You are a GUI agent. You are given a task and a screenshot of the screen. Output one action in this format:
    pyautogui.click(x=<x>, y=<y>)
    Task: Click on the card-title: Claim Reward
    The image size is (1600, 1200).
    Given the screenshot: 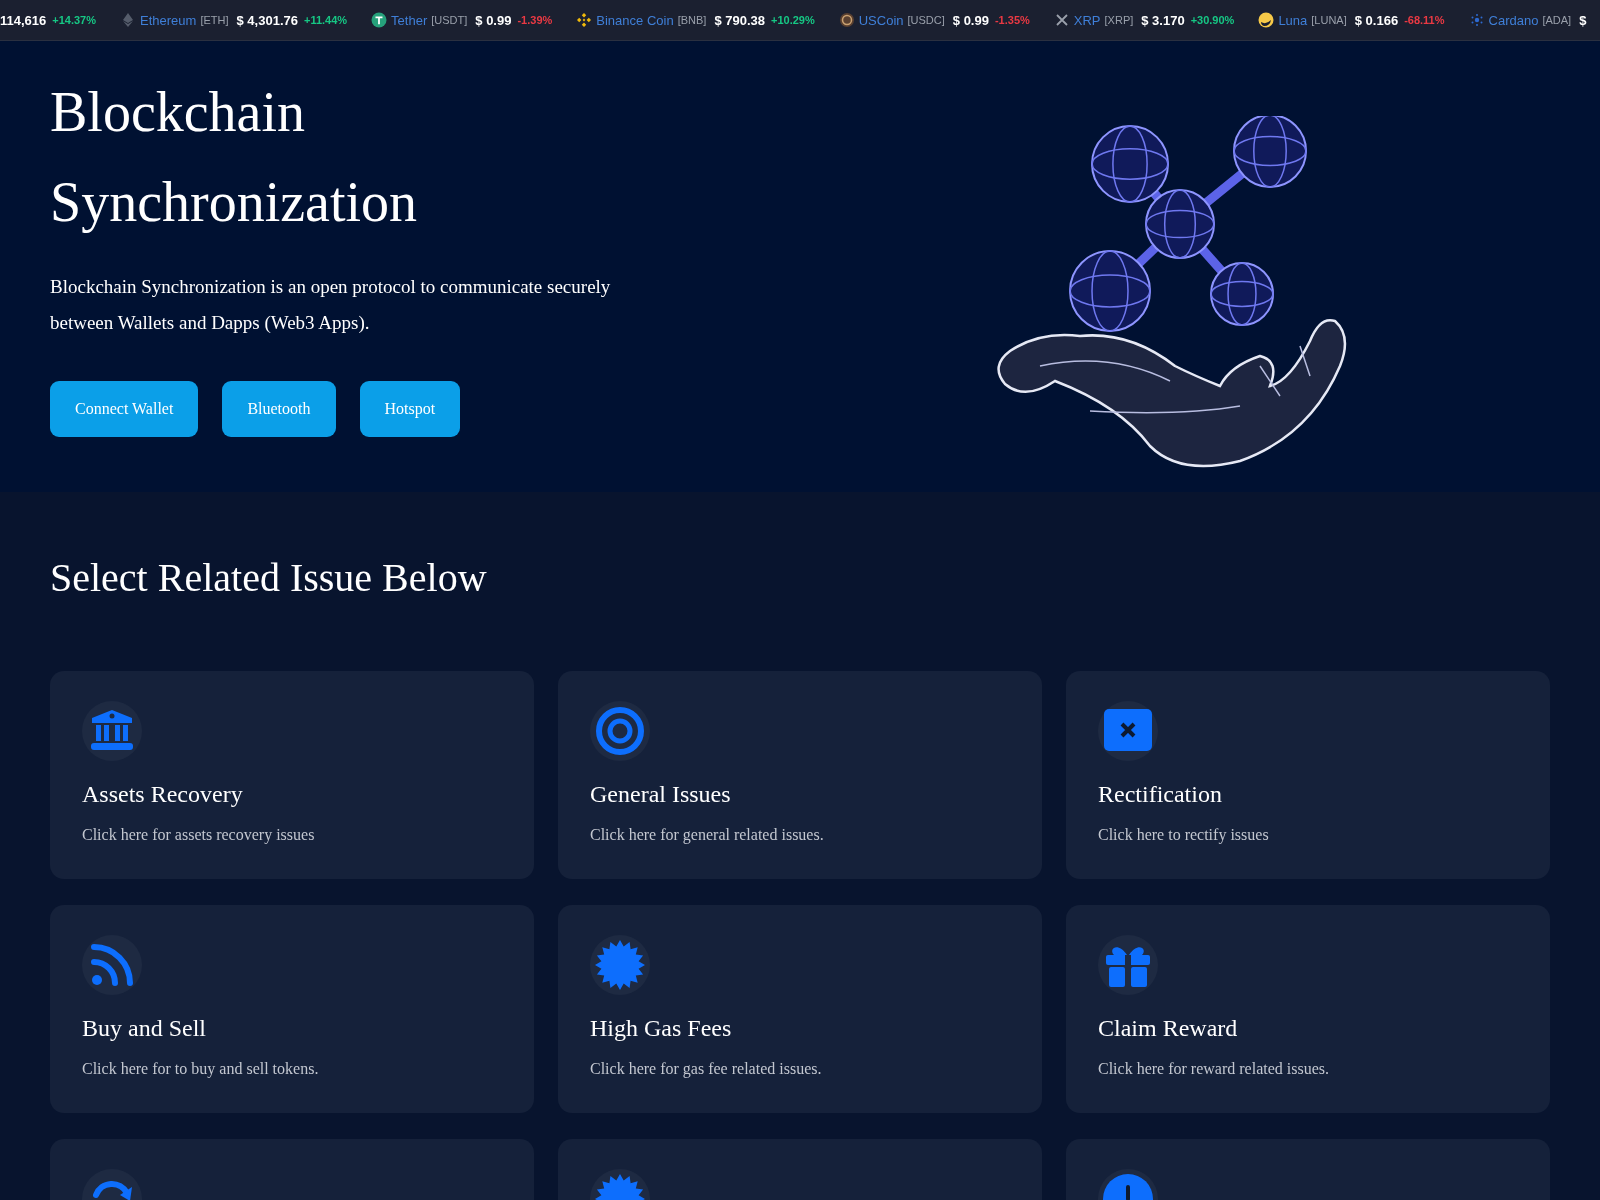 What is the action you would take?
    pyautogui.click(x=1168, y=1028)
    